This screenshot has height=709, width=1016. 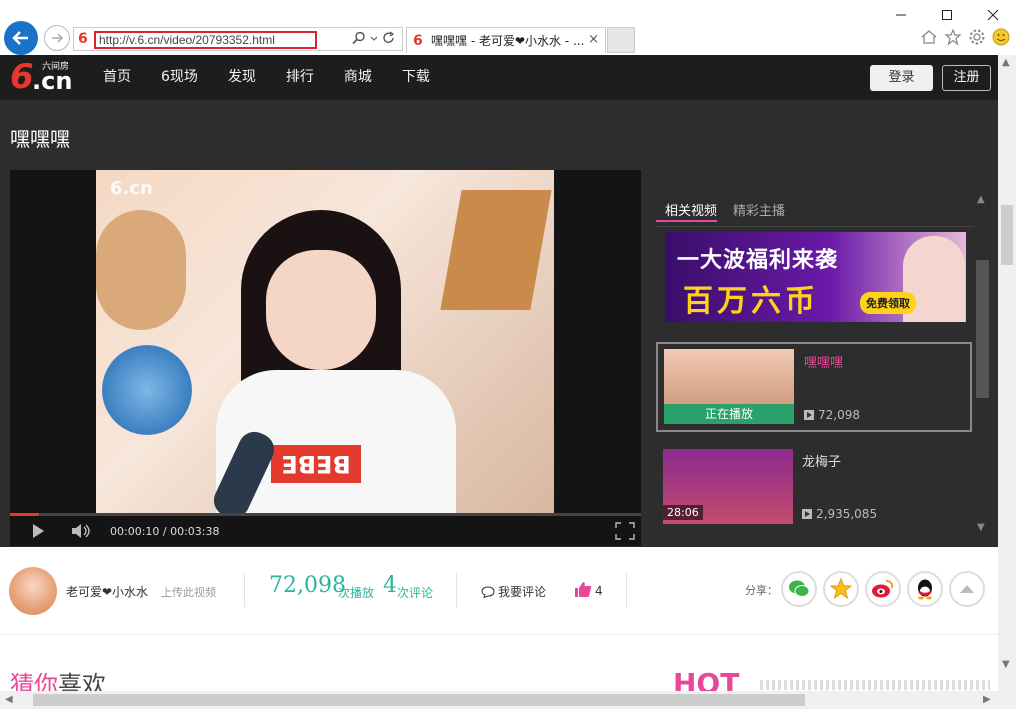 What do you see at coordinates (977, 37) in the screenshot?
I see `gear-icon` at bounding box center [977, 37].